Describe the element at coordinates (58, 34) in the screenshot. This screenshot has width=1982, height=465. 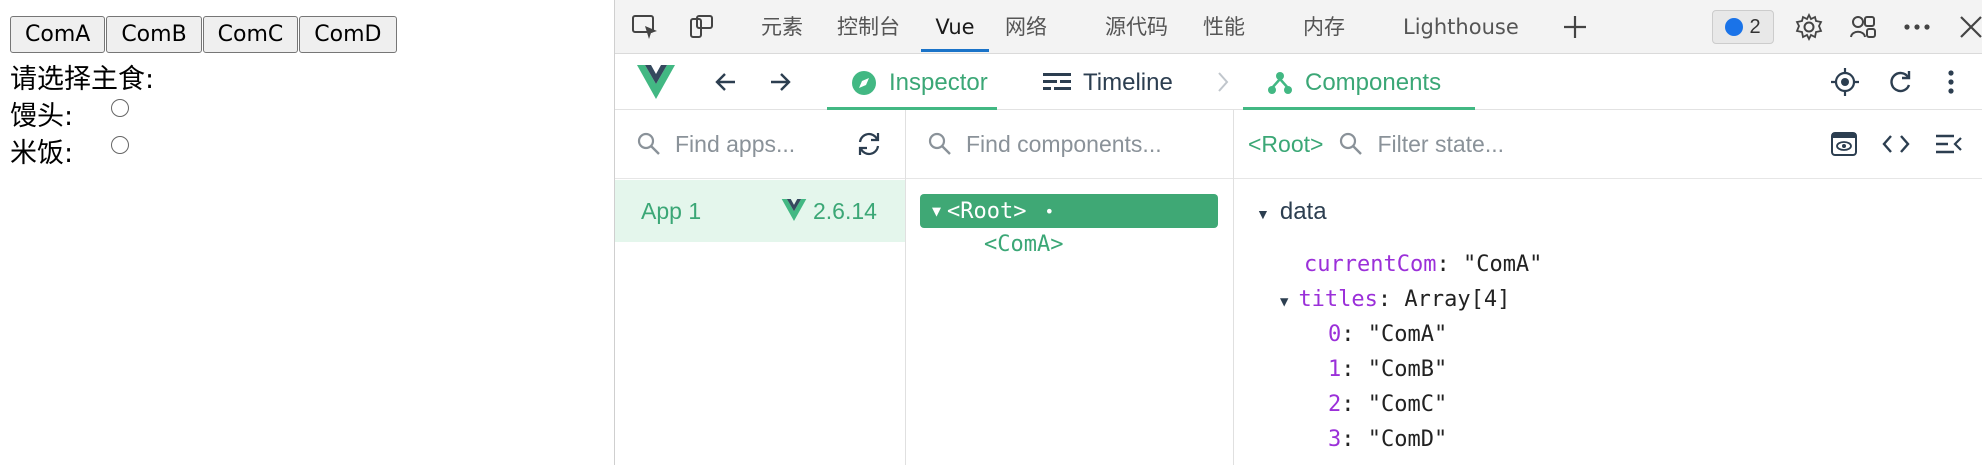
I see `coma-button: ComA` at that location.